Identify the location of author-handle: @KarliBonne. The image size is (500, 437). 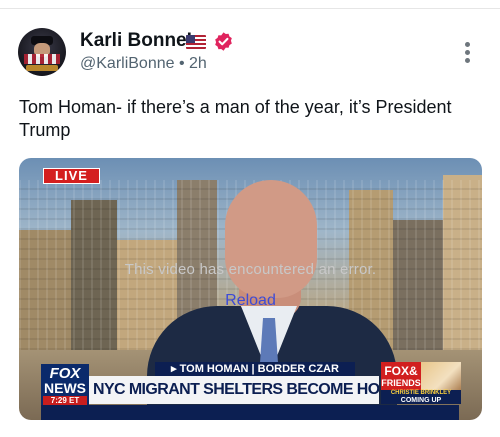
(127, 63).